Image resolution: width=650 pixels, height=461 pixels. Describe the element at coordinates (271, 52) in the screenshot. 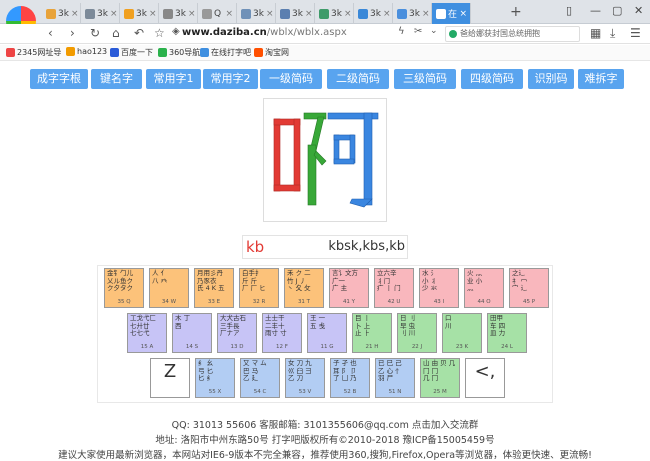

I see `bookmark-item: 淘宝网` at that location.